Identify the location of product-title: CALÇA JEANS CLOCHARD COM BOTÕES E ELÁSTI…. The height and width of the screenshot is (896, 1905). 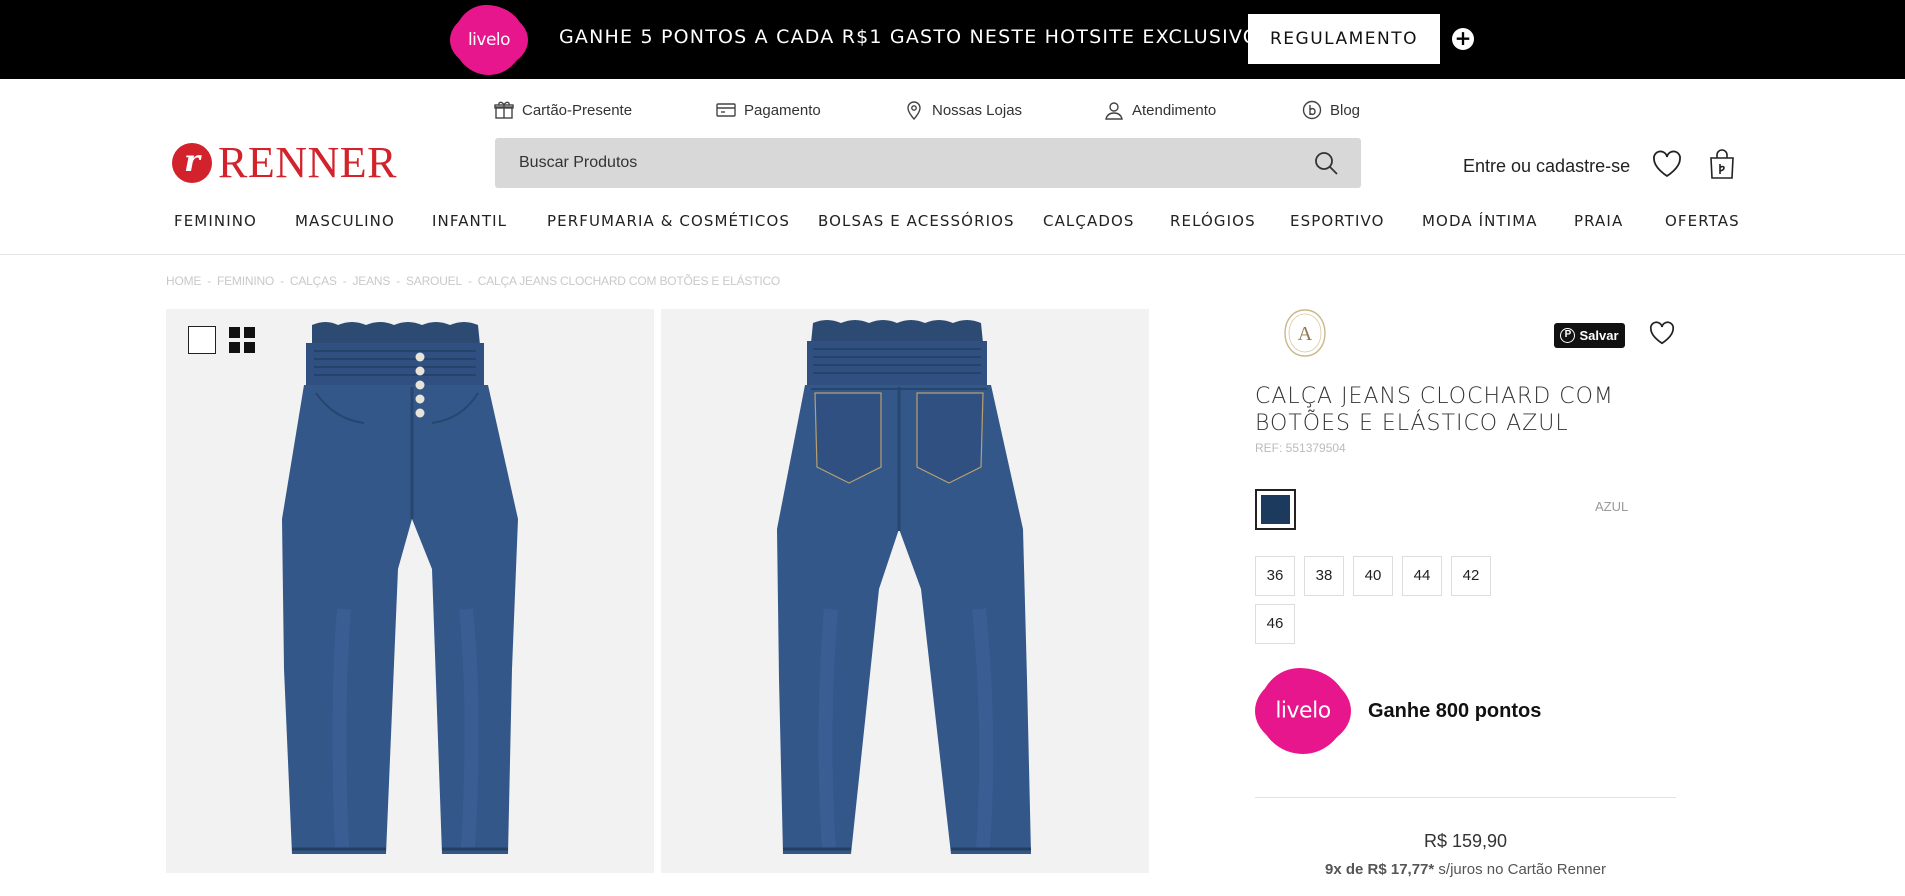
(1434, 410).